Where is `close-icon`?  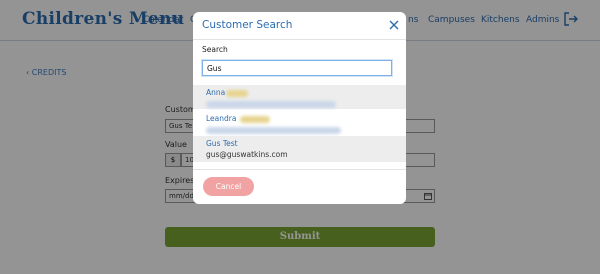
close-icon is located at coordinates (394, 25).